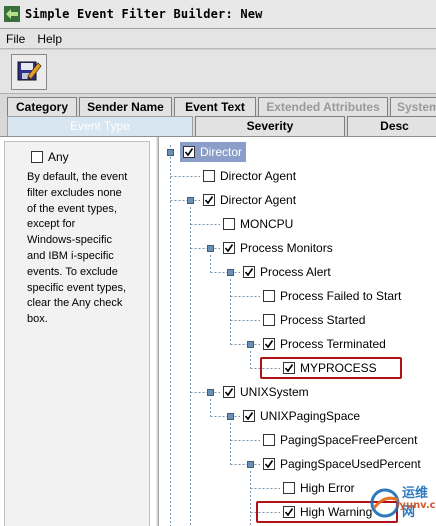  What do you see at coordinates (413, 107) in the screenshot?
I see `tab-system: System` at bounding box center [413, 107].